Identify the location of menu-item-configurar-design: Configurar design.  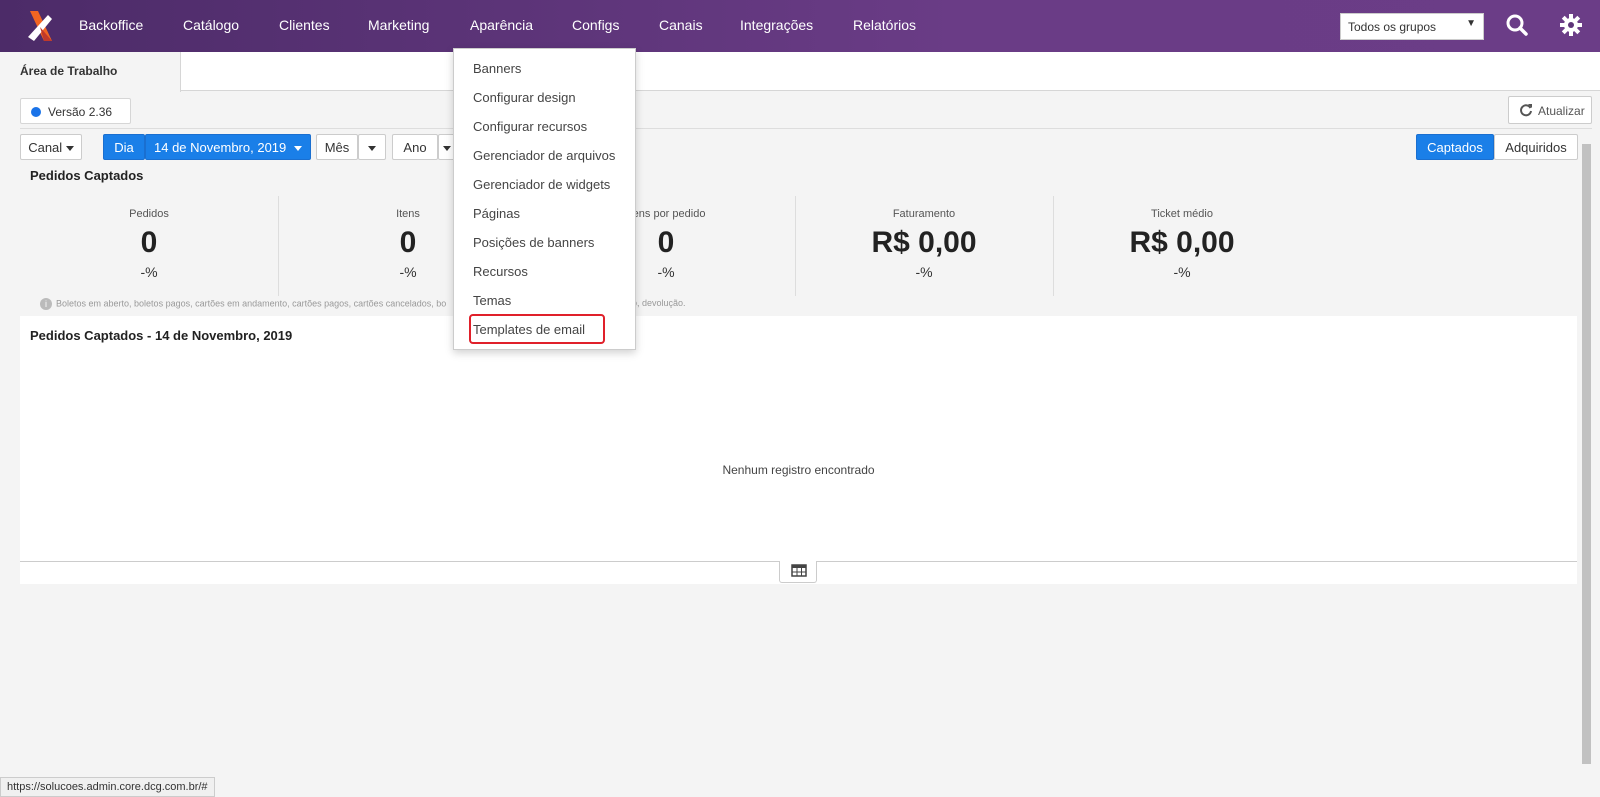
(524, 97).